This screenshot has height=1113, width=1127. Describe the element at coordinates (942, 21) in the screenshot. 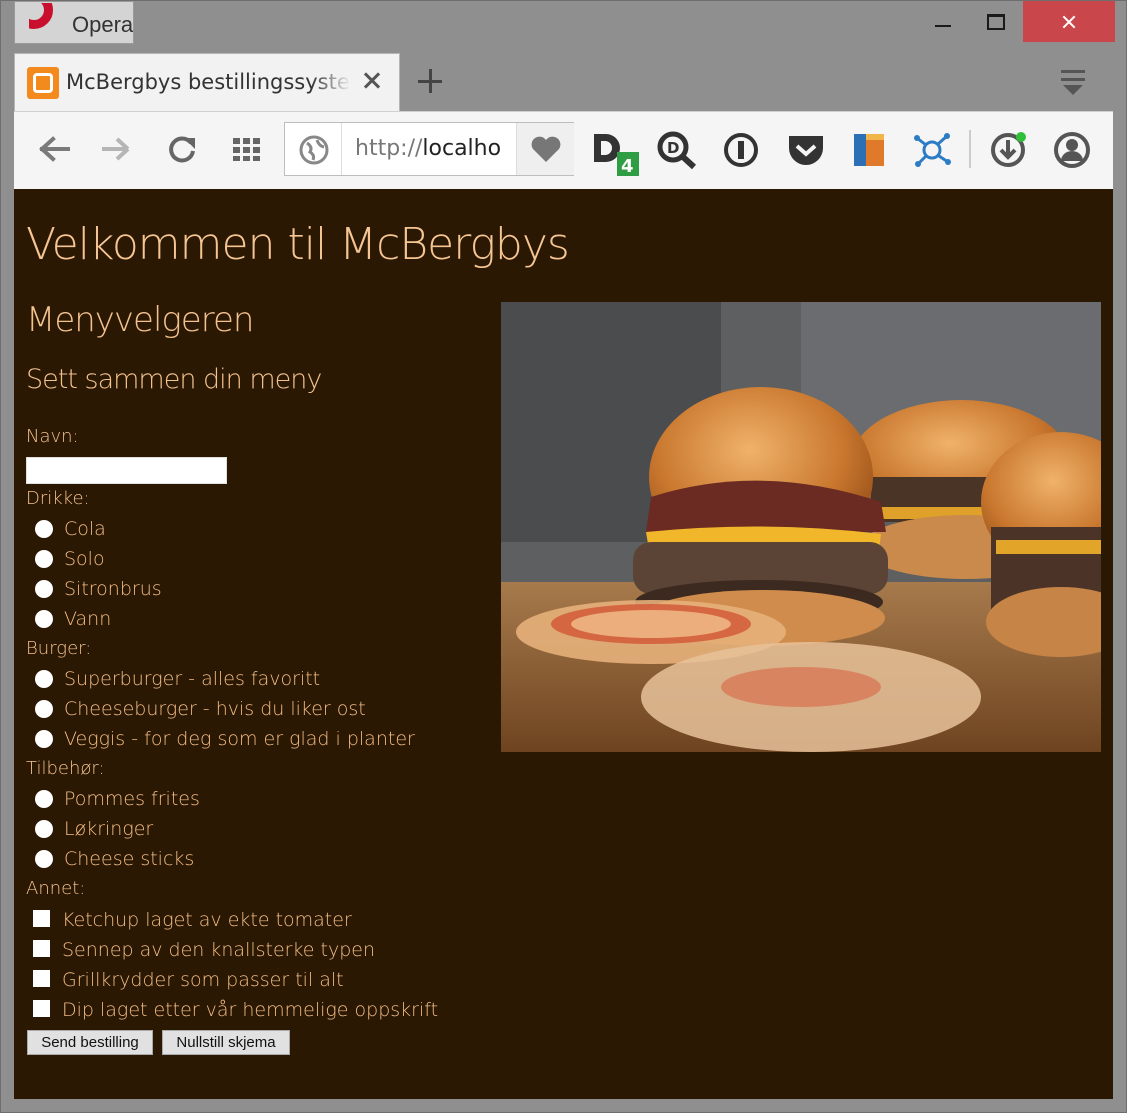

I see `minimize-button` at that location.